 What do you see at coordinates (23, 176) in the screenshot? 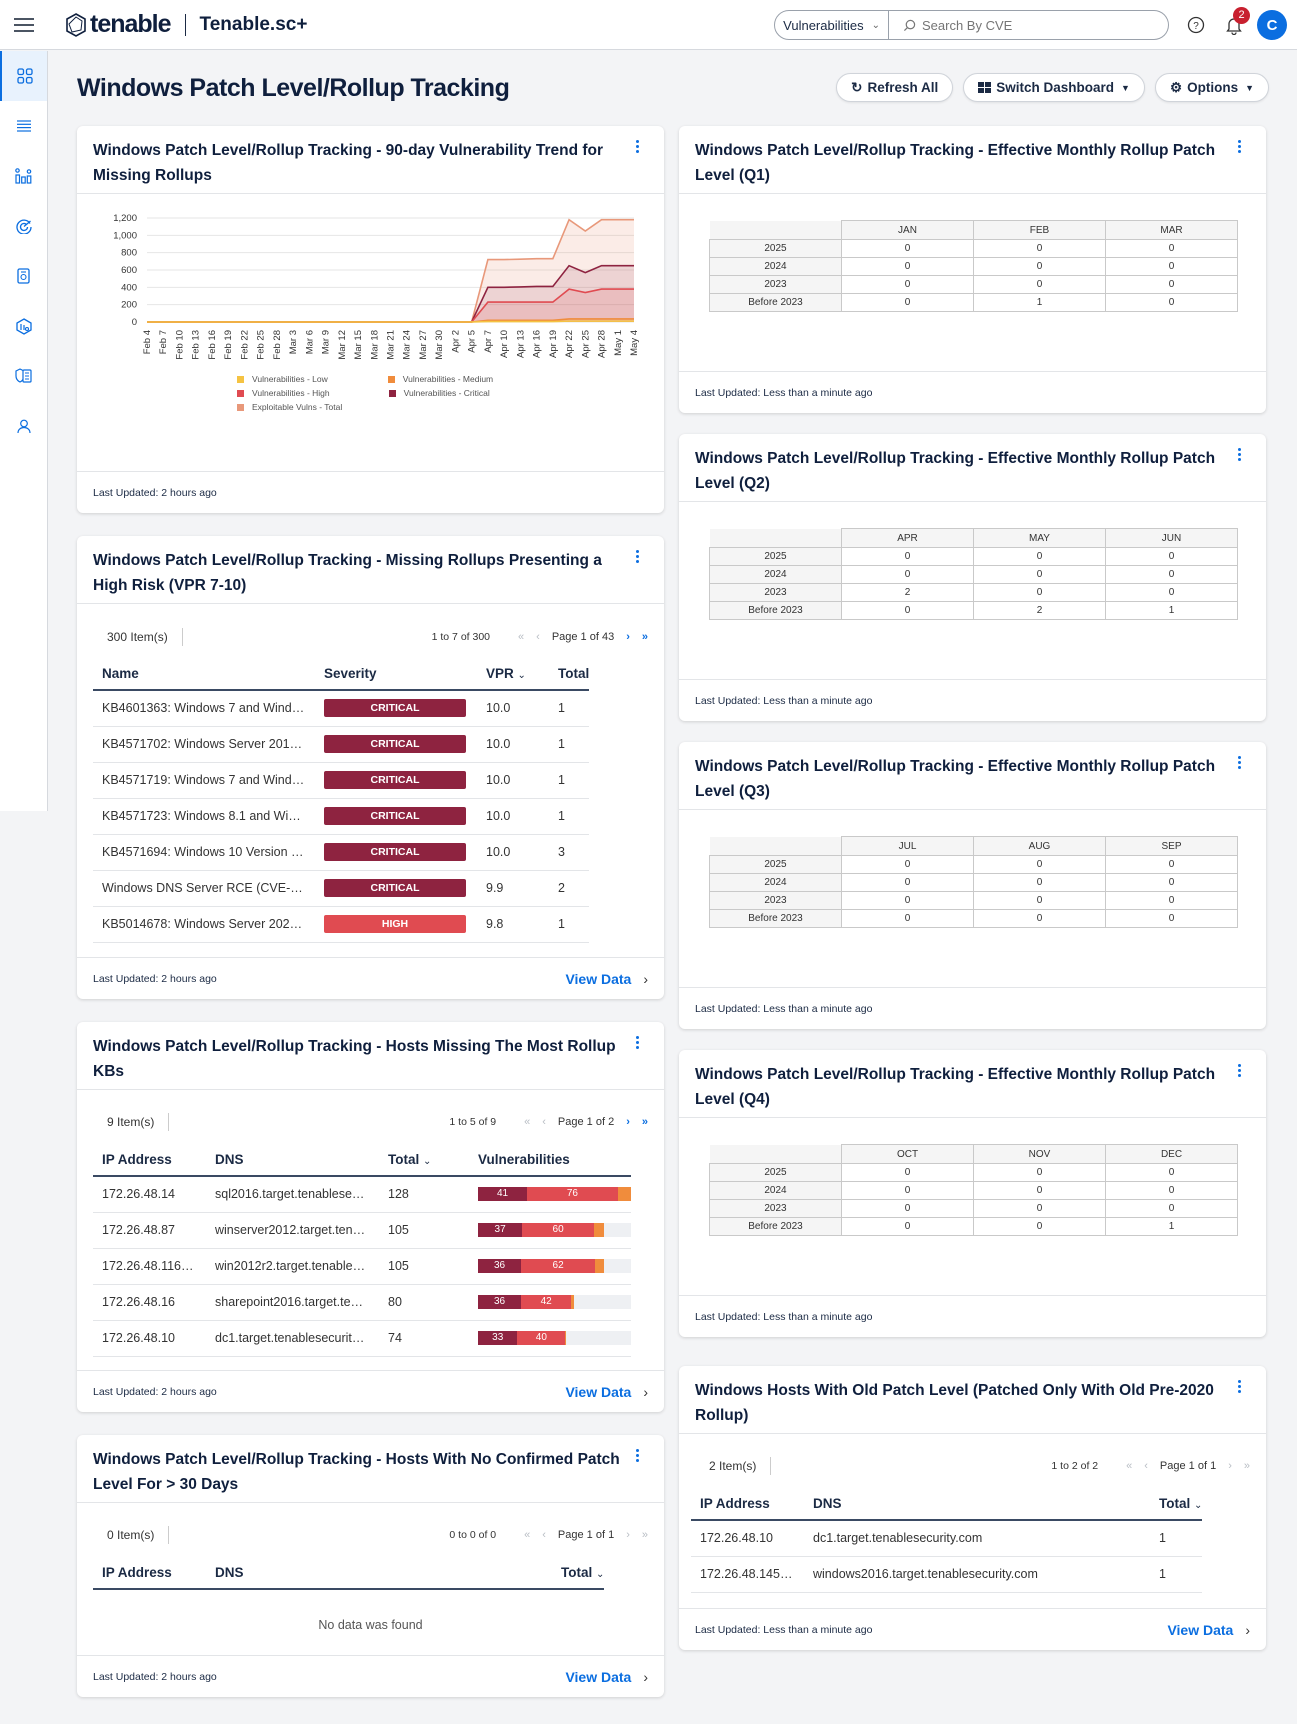
I see `sidebar-item-analytics` at bounding box center [23, 176].